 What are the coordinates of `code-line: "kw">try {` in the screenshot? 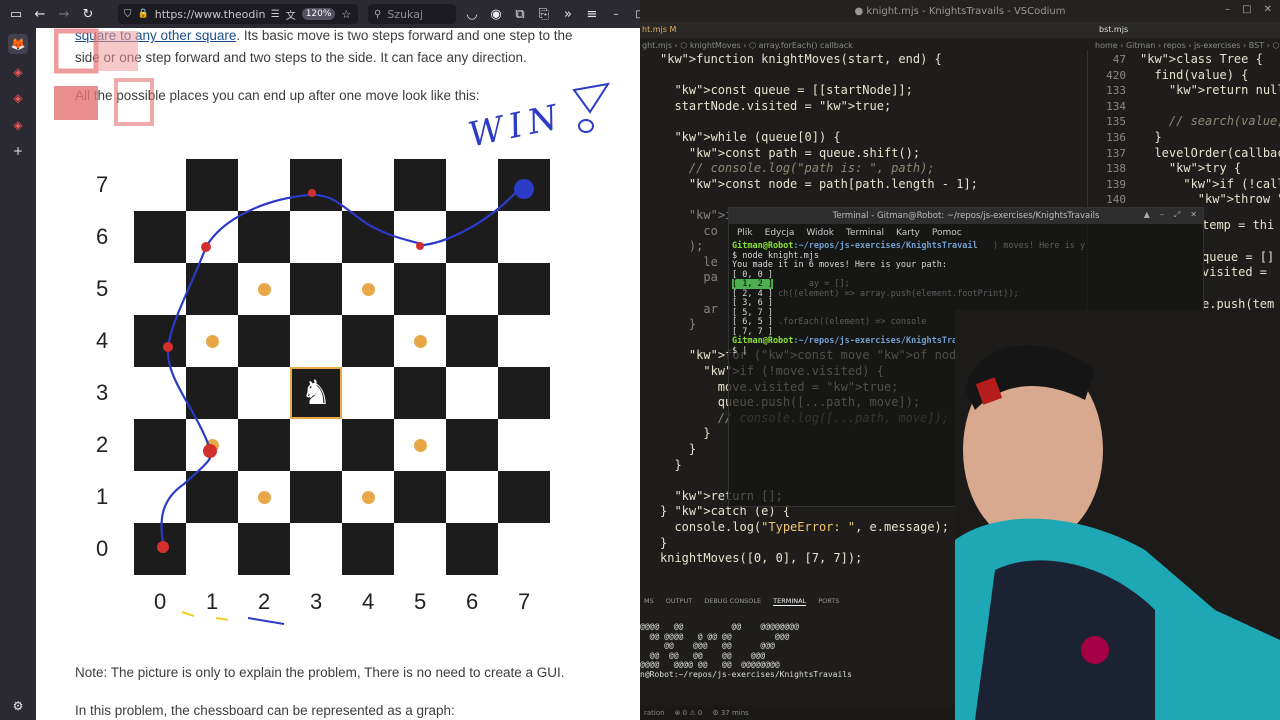 It's located at (1190, 168).